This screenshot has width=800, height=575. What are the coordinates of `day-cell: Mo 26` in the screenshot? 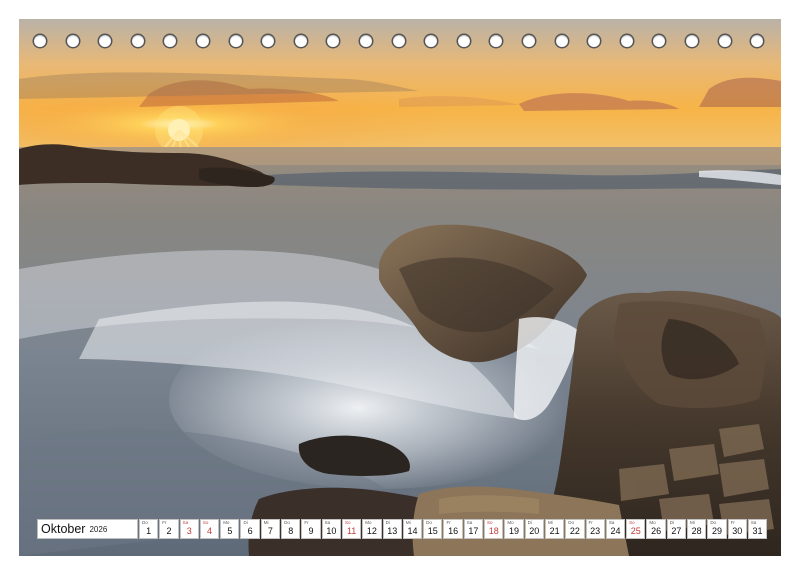 It's located at (656, 529).